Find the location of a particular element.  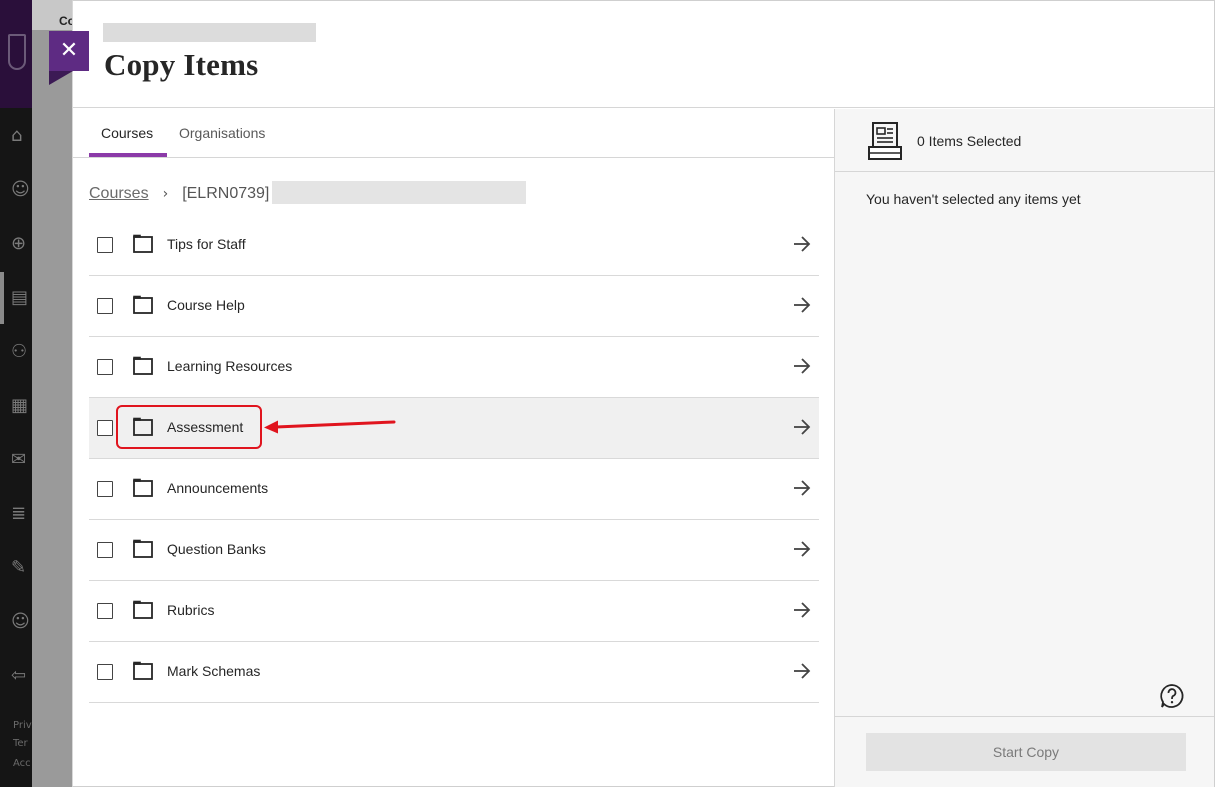

people-icon: ☺ is located at coordinates (20, 621).